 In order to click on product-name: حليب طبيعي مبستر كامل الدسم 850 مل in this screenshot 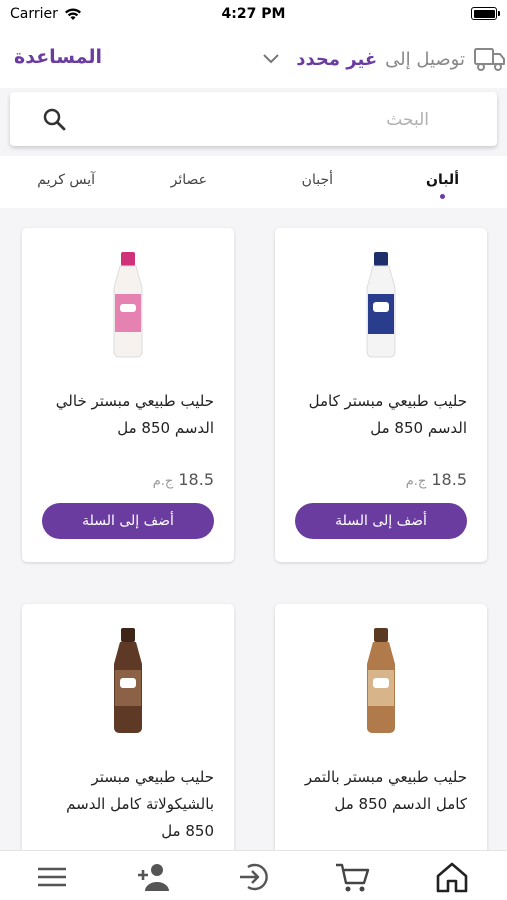, I will do `click(387, 414)`.